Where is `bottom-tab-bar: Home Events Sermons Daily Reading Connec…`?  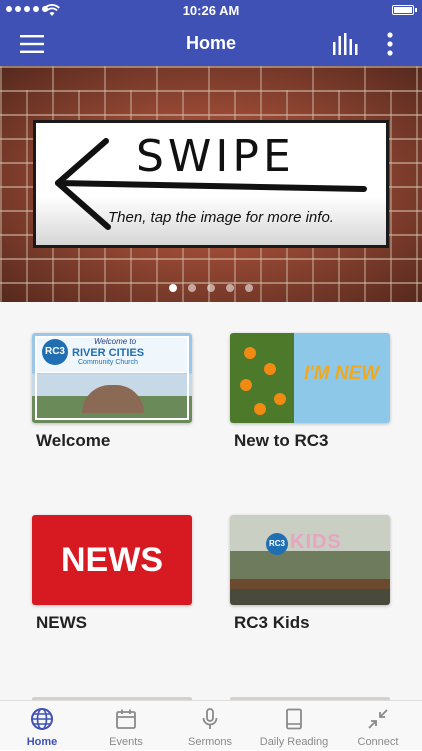
bottom-tab-bar: Home Events Sermons Daily Reading Connec… is located at coordinates (211, 725).